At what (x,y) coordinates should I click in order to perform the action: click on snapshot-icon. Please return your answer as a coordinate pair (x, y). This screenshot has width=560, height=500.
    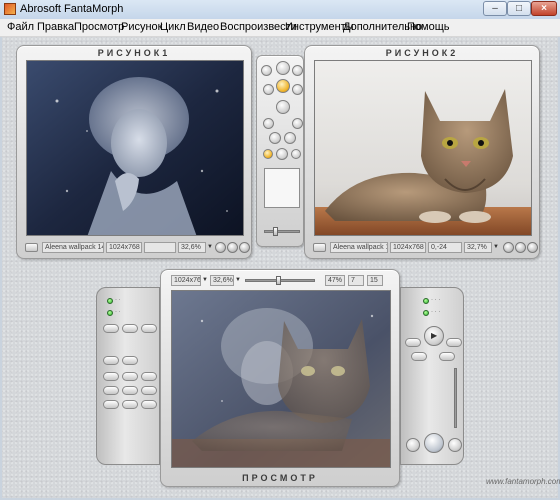
    Looking at the image, I should click on (413, 445).